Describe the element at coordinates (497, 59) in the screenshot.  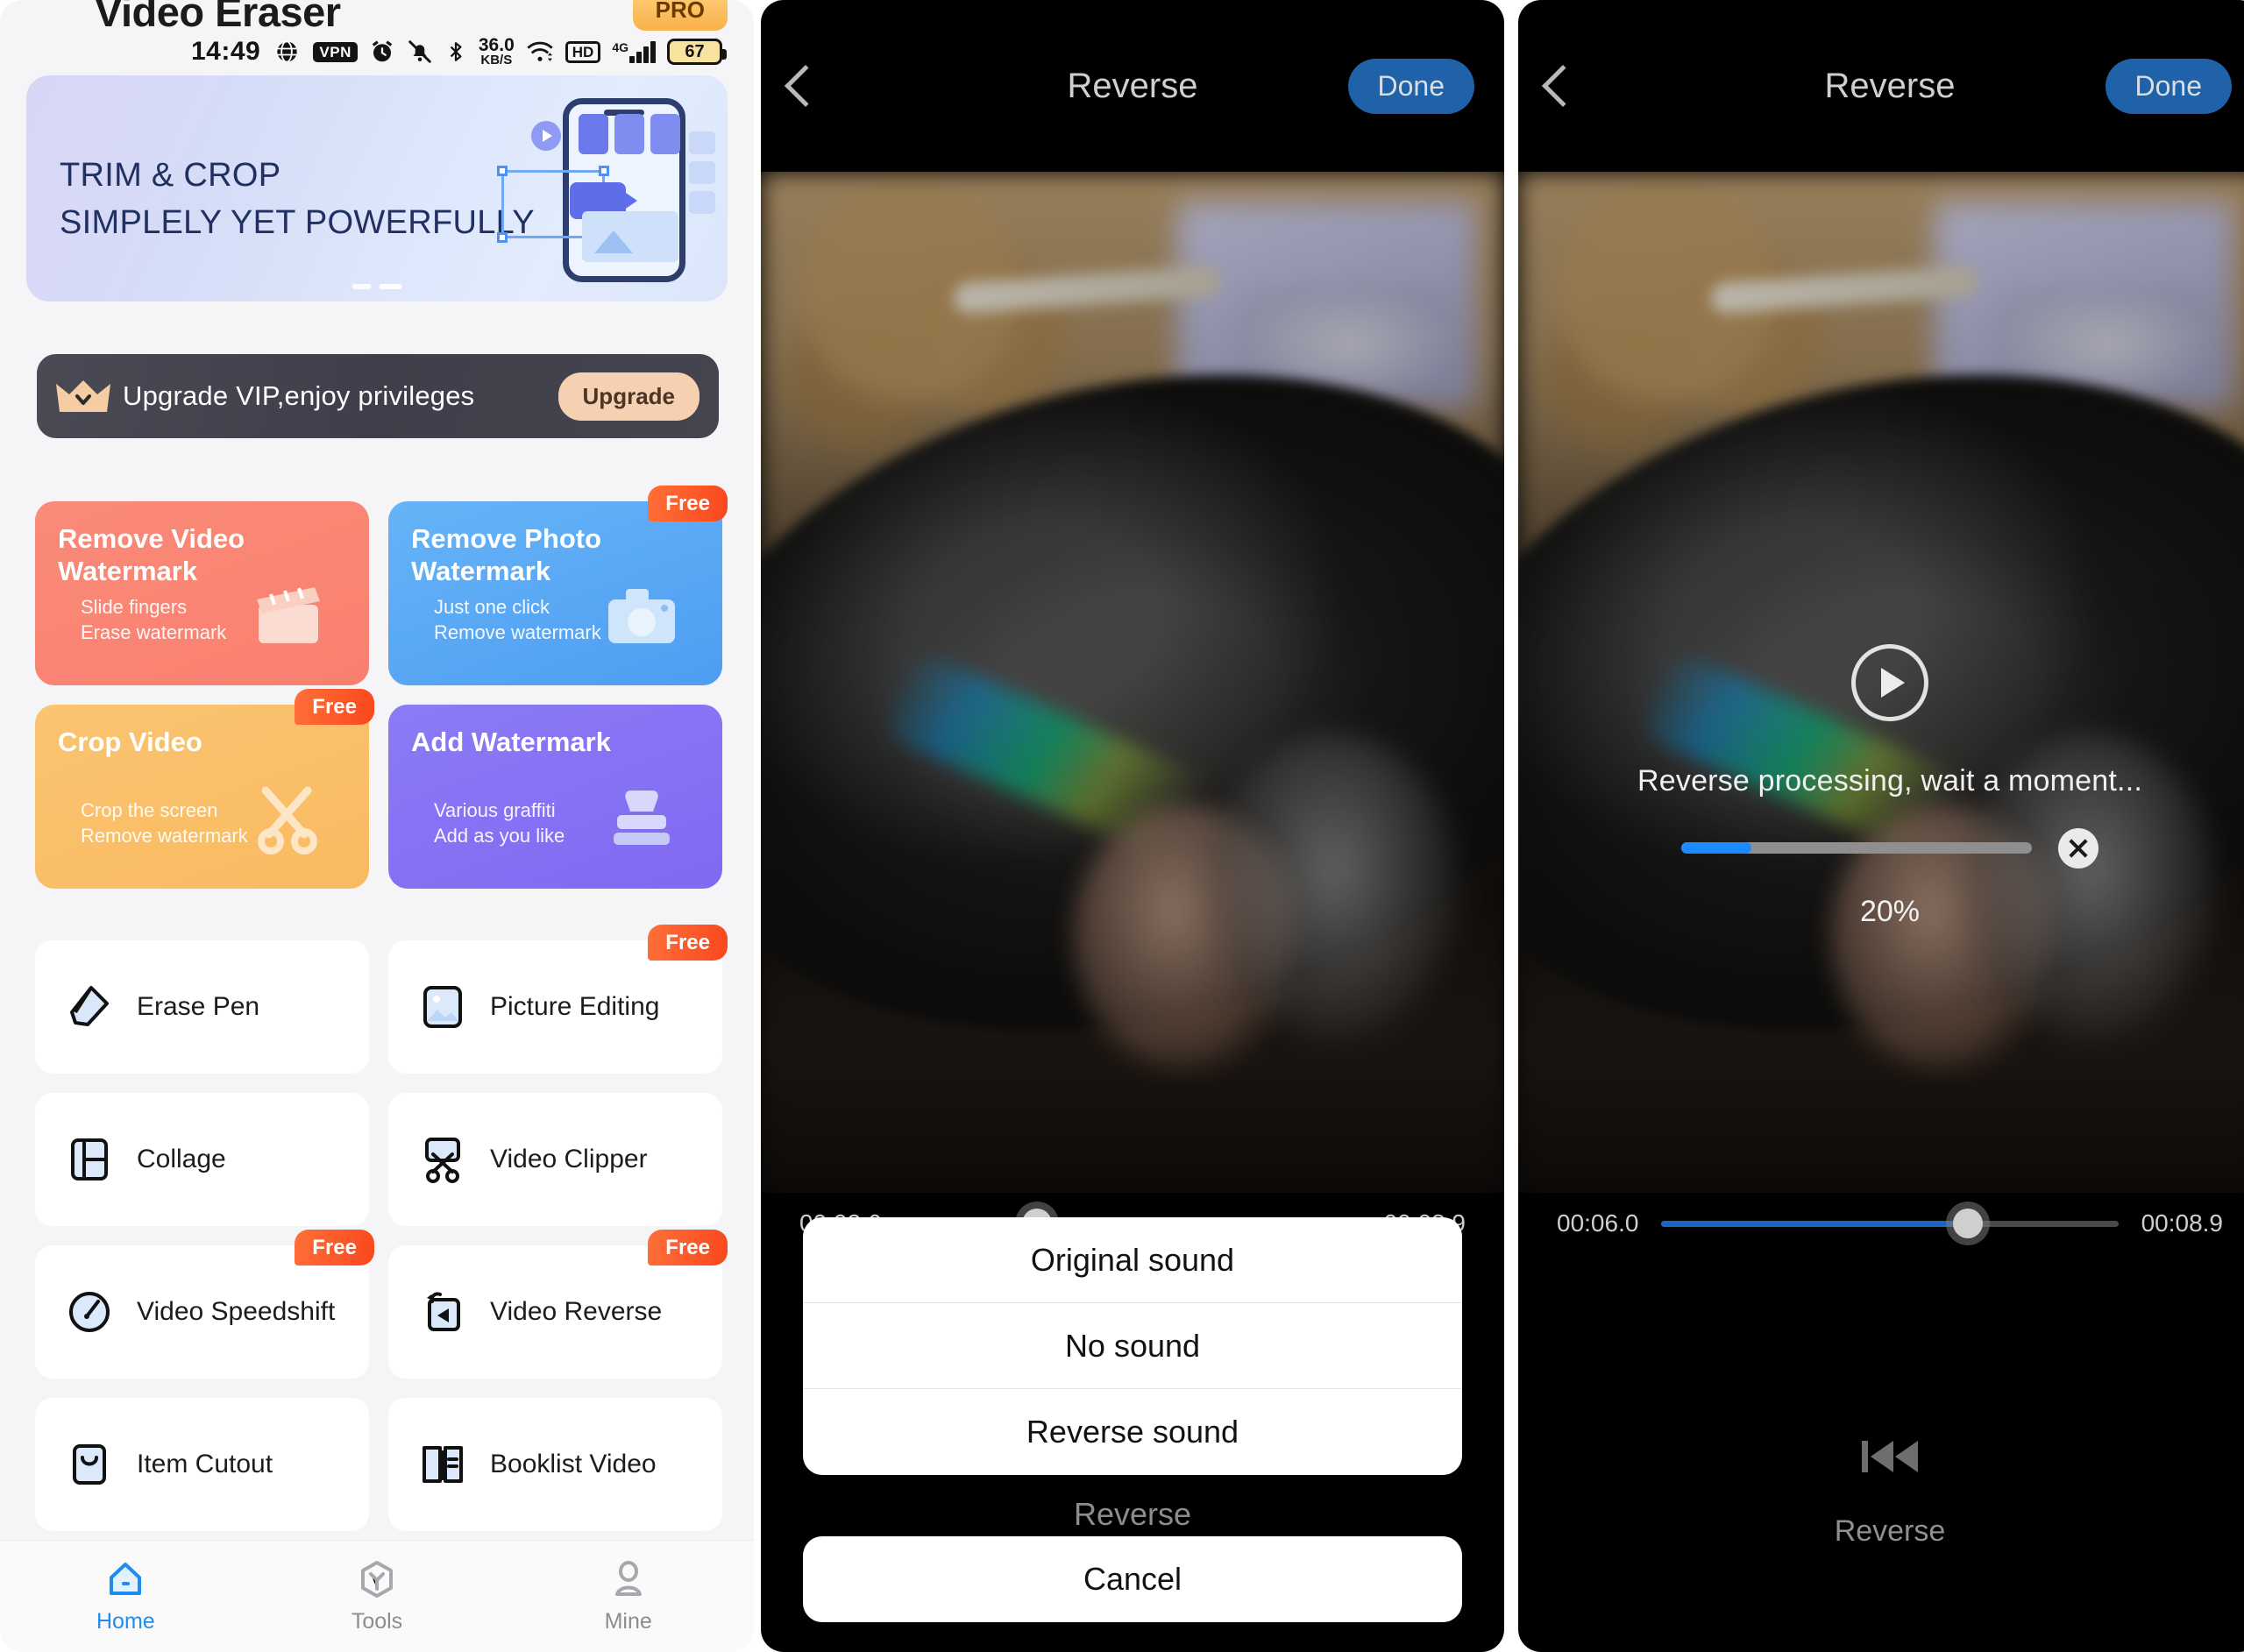
I see `network-speed-unit: KB/S` at that location.